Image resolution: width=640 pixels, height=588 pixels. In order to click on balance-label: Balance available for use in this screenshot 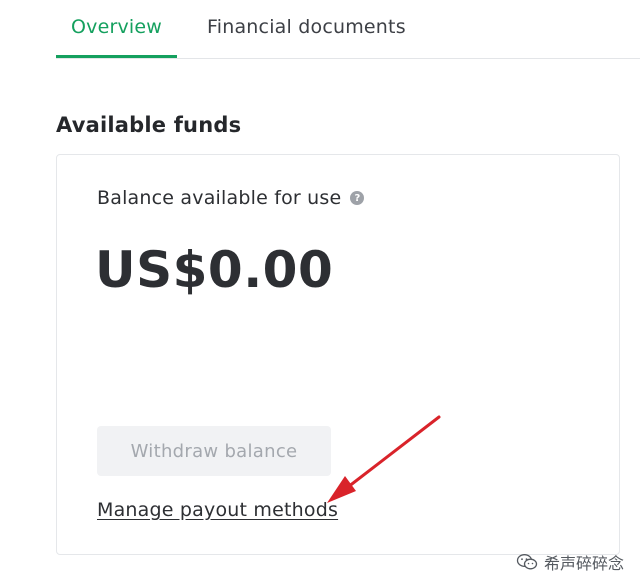, I will do `click(219, 198)`.